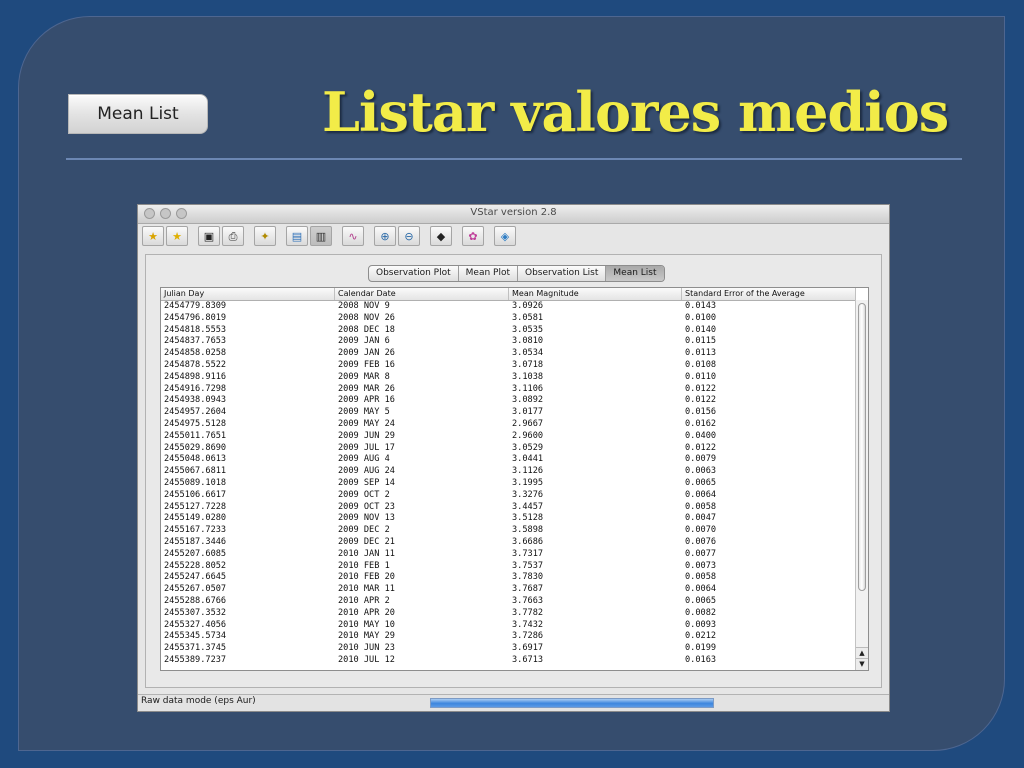  I want to click on cell-julian-day: 2455267.0507, so click(195, 589).